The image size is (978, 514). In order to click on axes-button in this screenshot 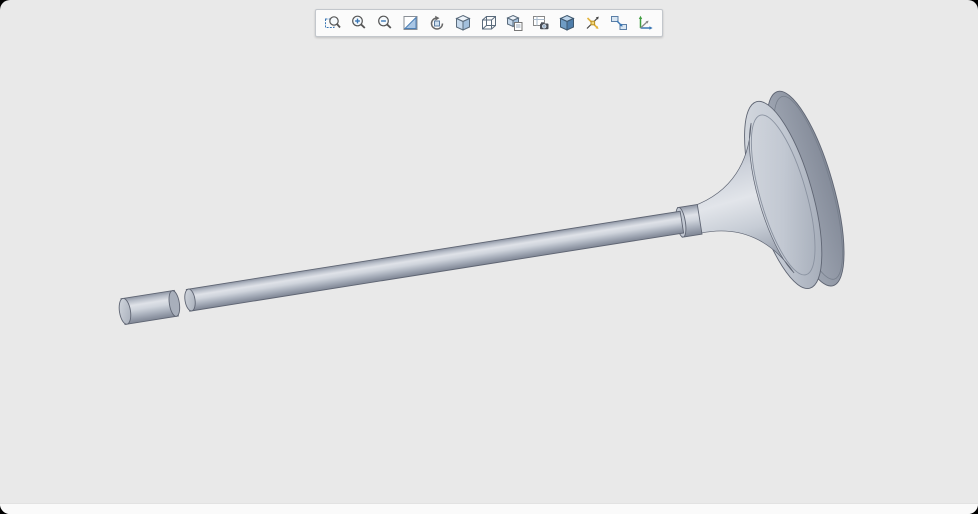, I will do `click(593, 23)`.